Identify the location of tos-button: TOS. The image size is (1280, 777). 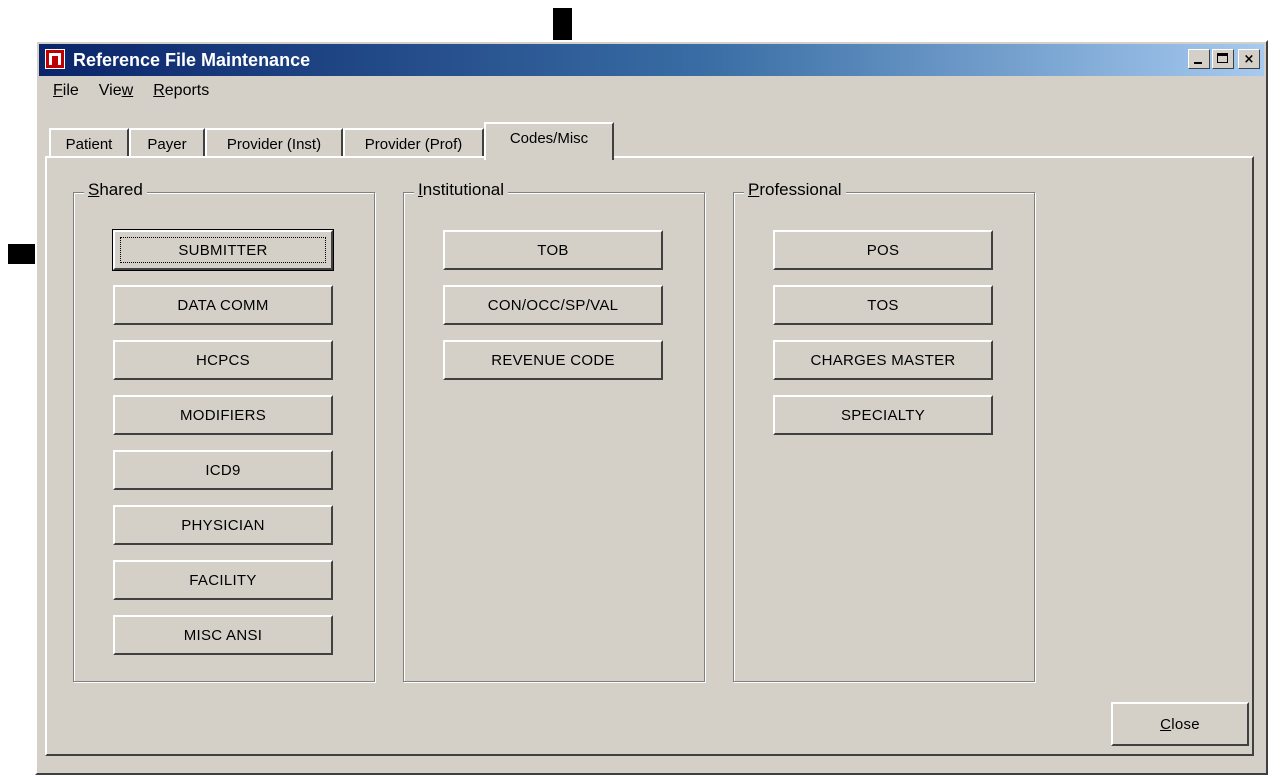
(883, 305).